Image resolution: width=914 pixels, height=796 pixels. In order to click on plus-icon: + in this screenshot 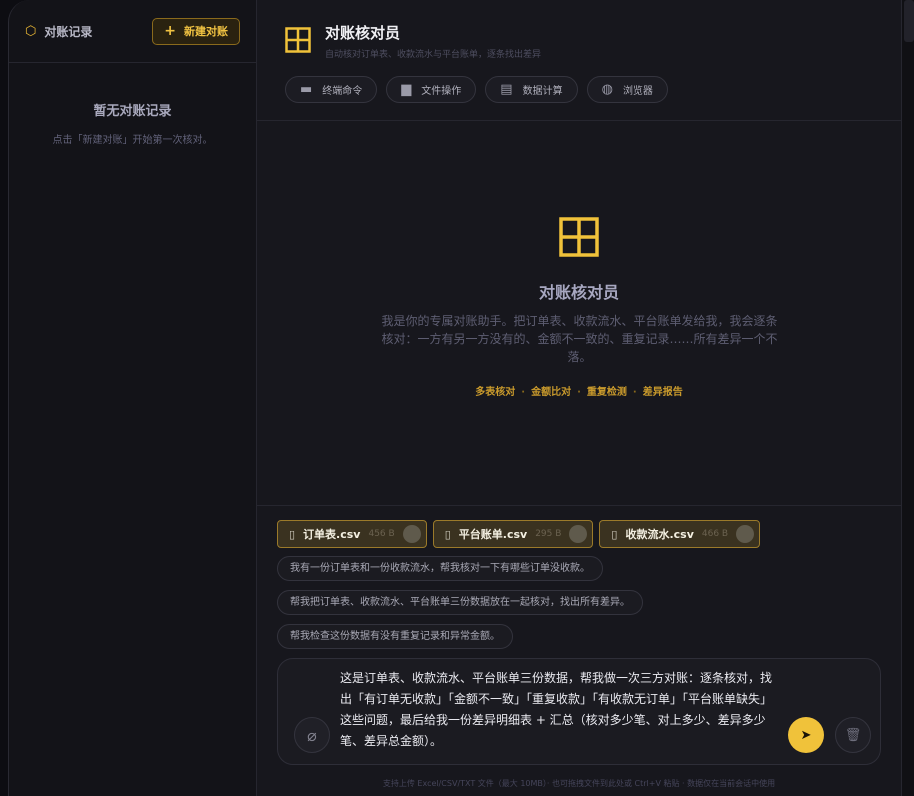, I will do `click(170, 31)`.